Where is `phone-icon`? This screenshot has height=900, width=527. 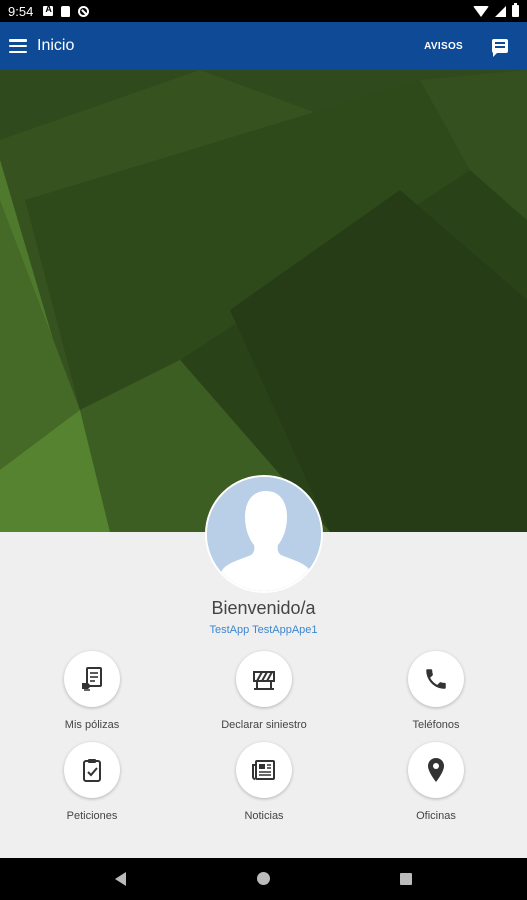 phone-icon is located at coordinates (436, 679).